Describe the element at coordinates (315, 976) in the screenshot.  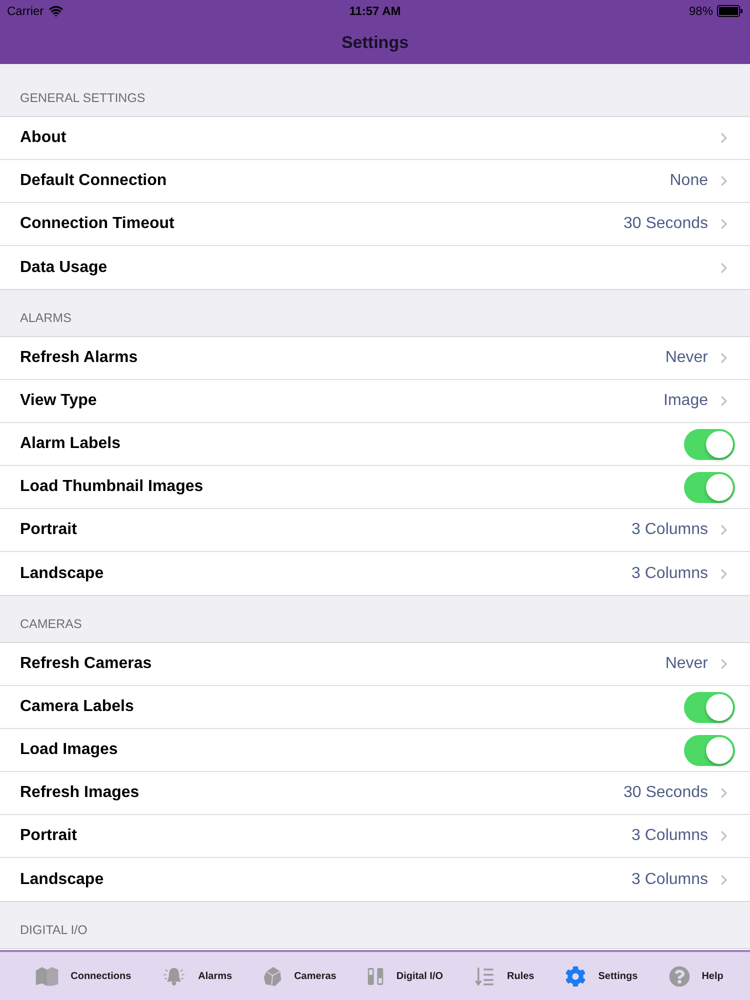
I see `tab-button: Cameras` at that location.